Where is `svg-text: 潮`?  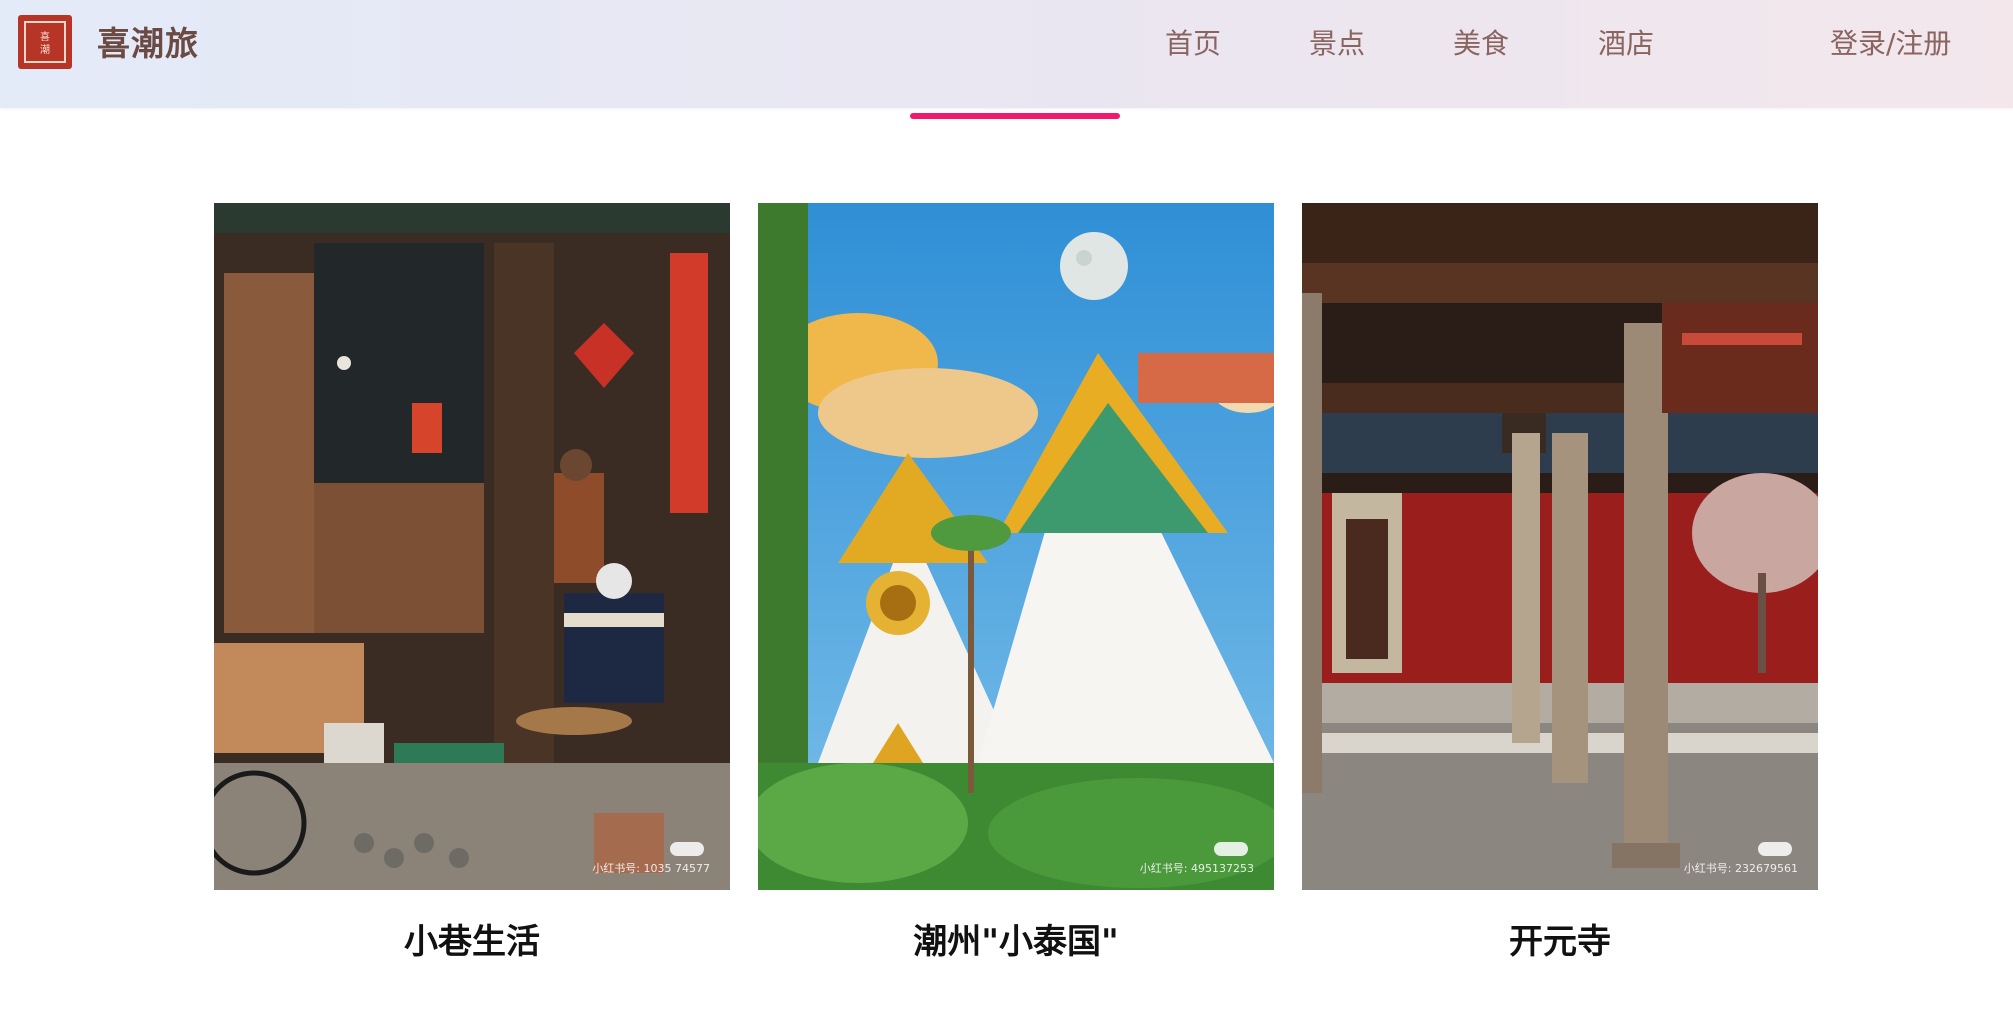 svg-text: 潮 is located at coordinates (45, 49).